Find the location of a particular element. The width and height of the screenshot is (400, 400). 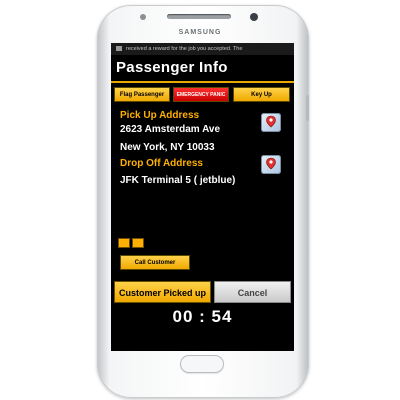

page-title: Passenger Info is located at coordinates (172, 67).